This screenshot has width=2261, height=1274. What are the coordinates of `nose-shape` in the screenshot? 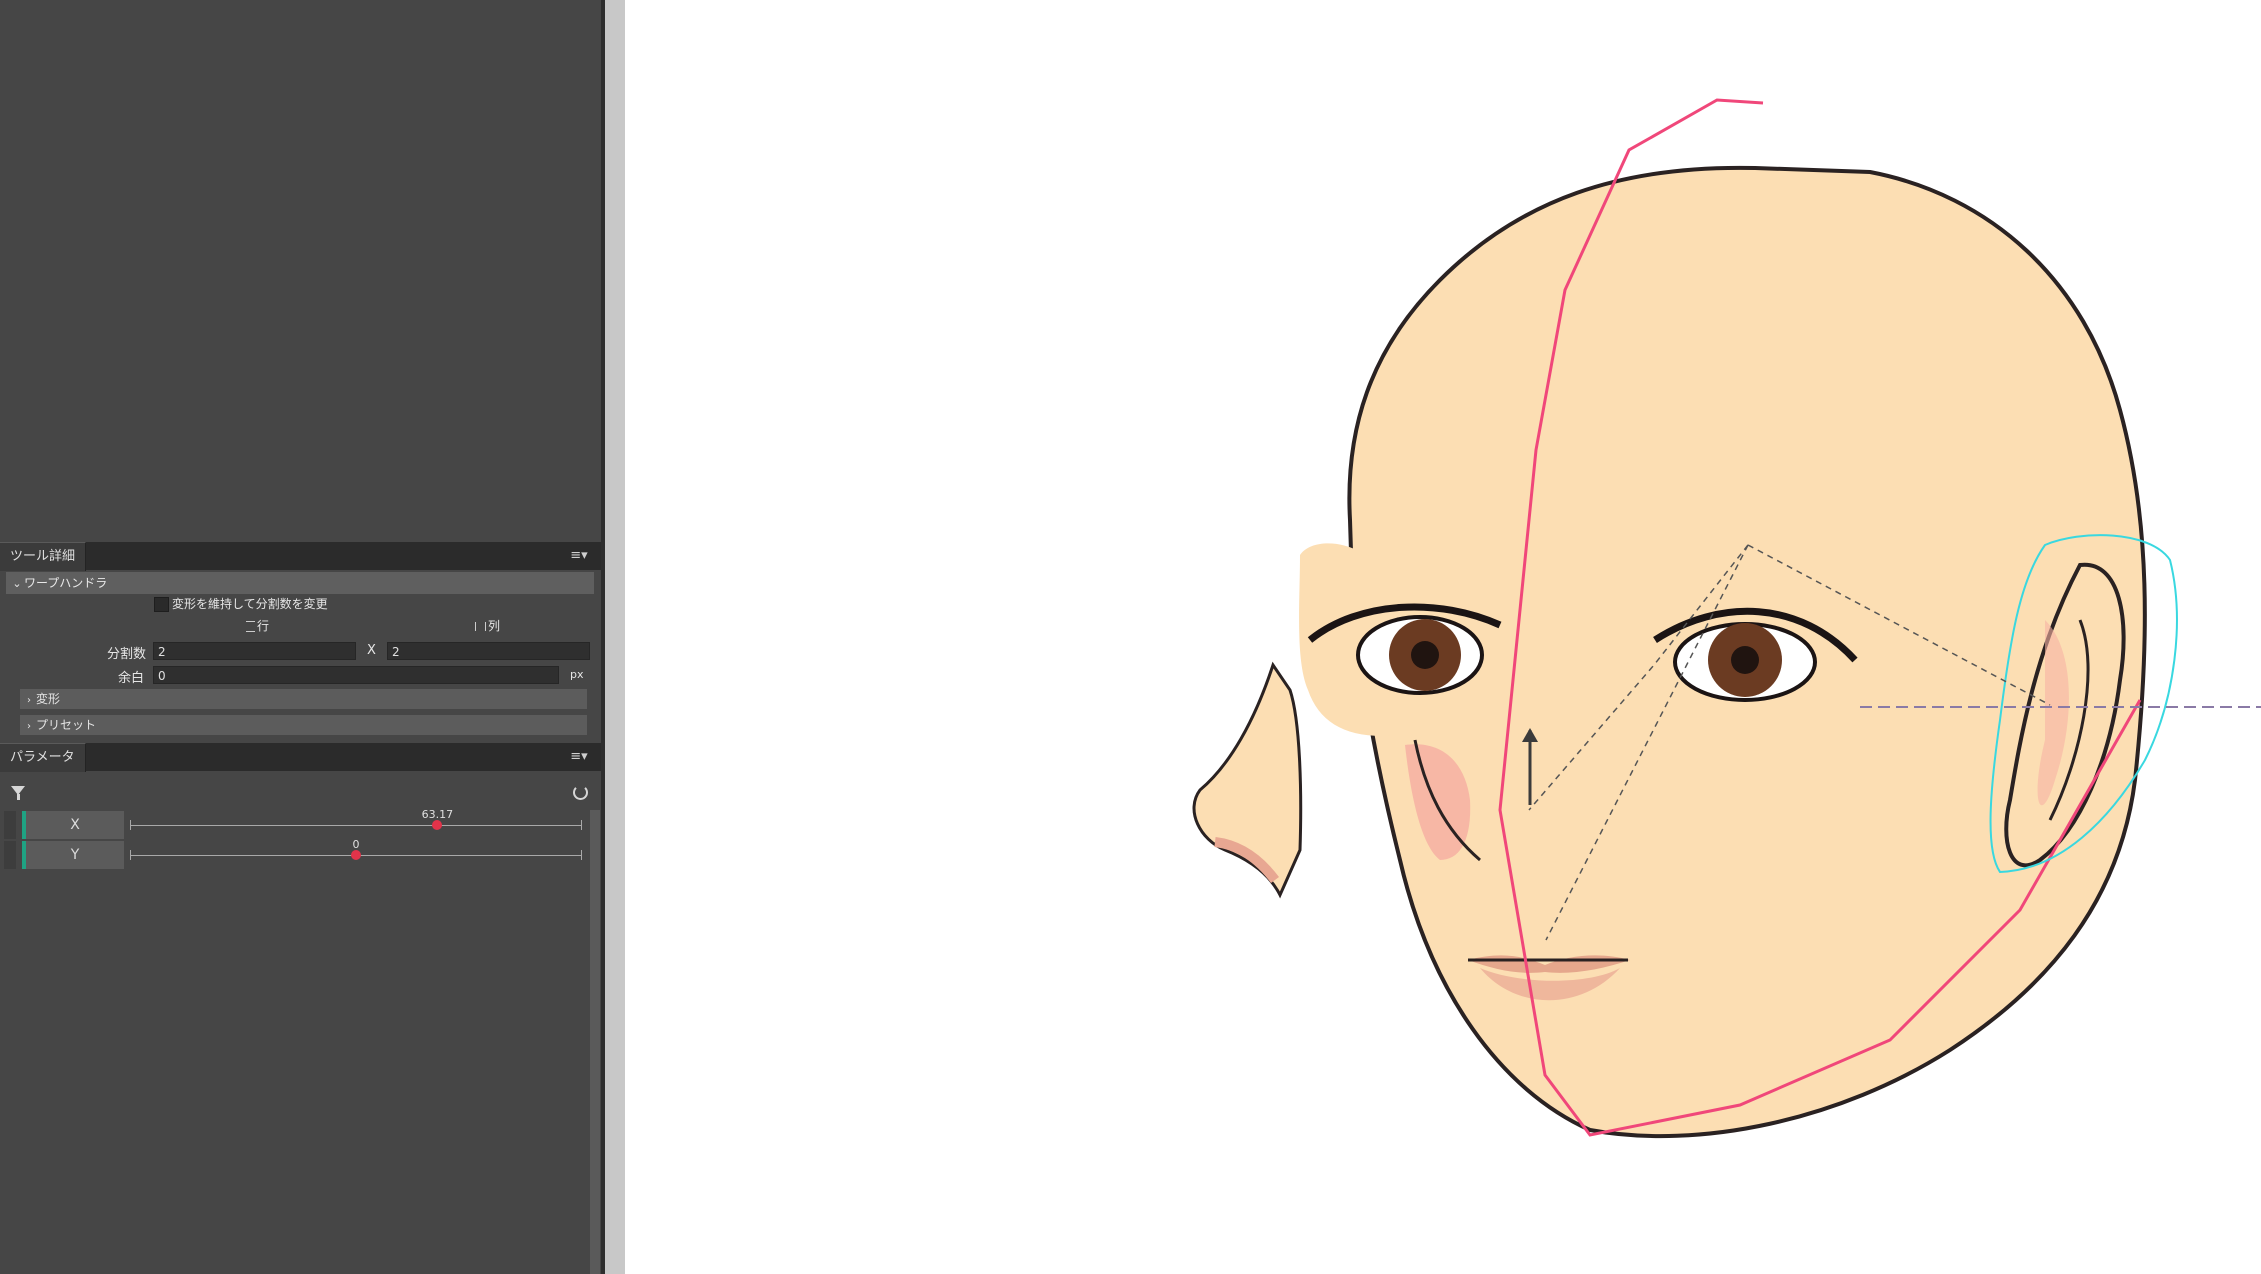 It's located at (1247, 780).